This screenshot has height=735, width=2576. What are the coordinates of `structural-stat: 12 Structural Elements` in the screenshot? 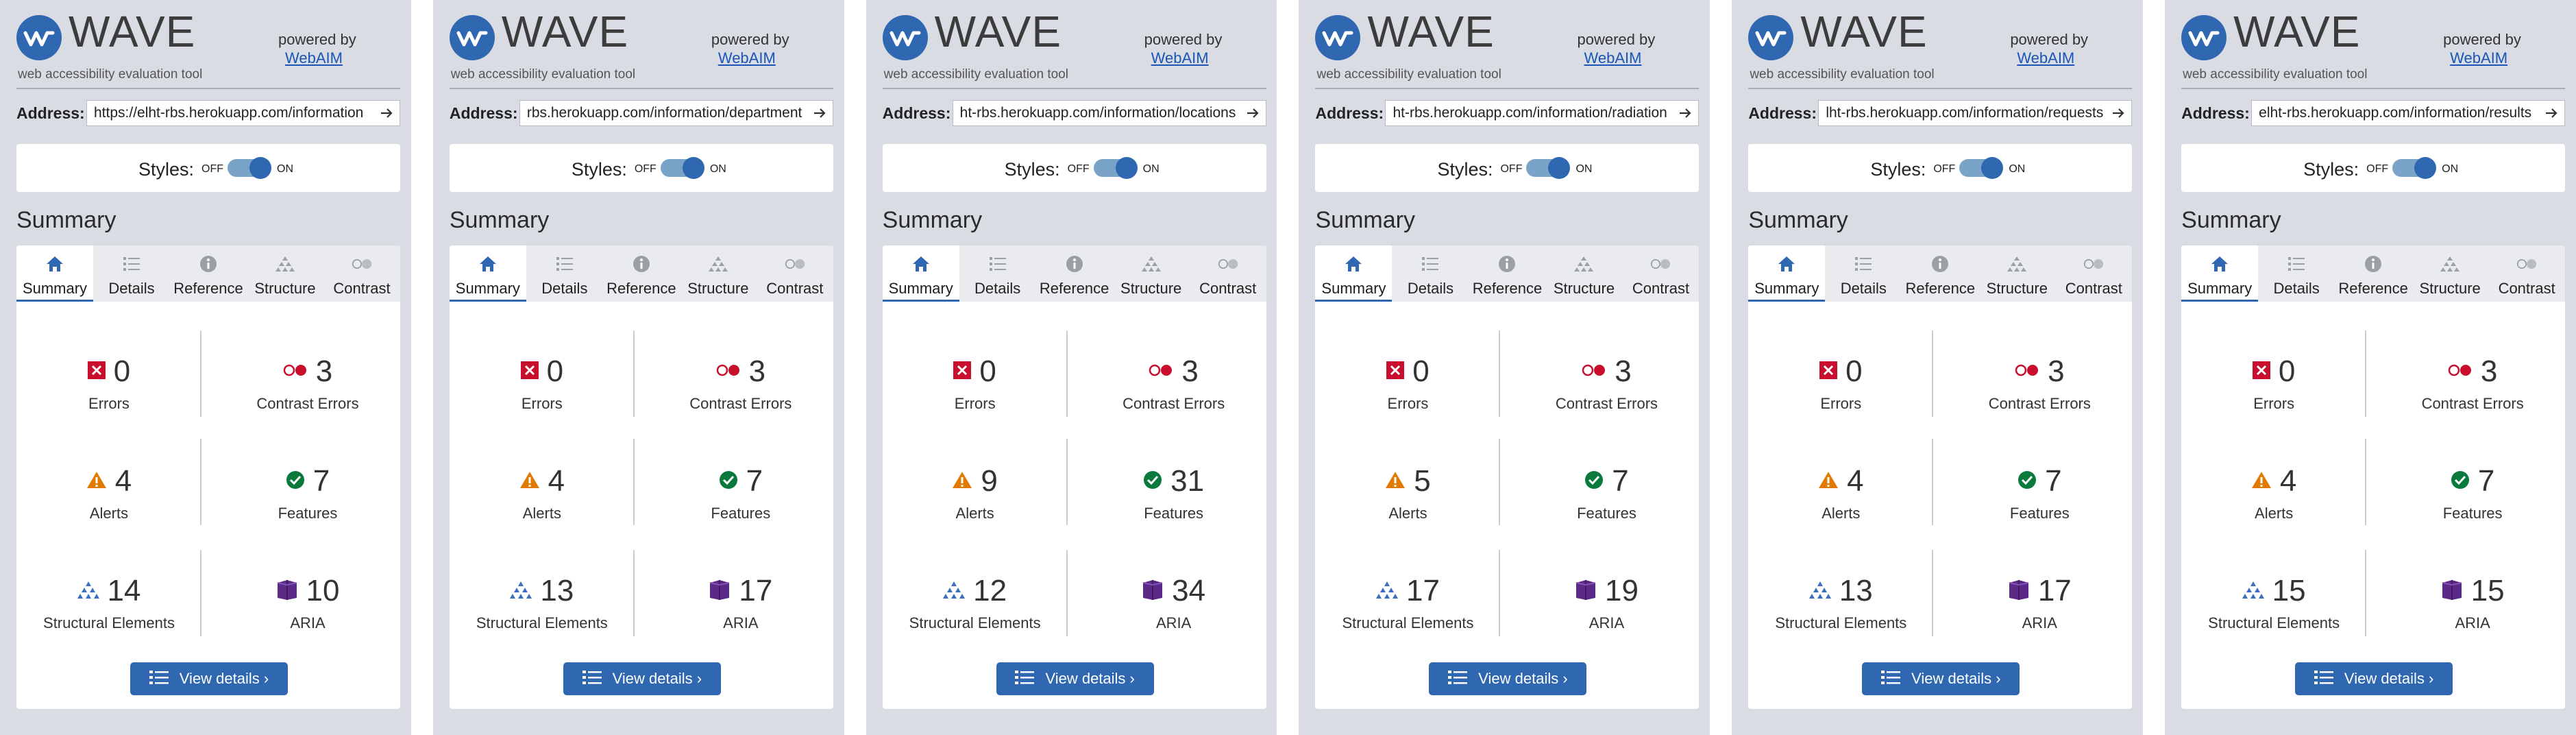 It's located at (976, 611).